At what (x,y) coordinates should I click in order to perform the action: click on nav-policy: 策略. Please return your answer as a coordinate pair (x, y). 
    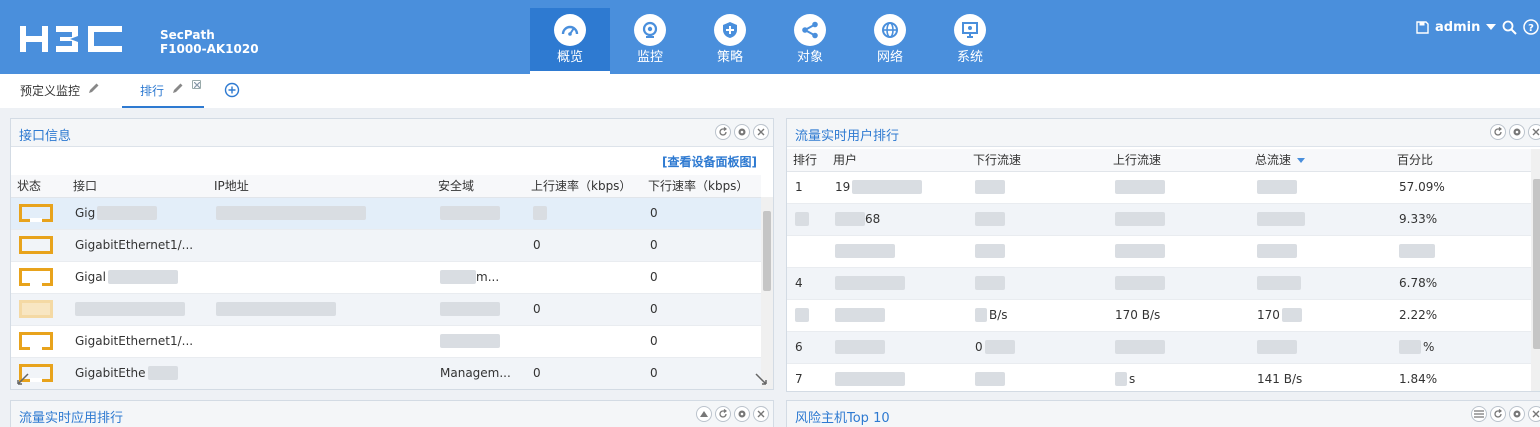
    Looking at the image, I should click on (730, 41).